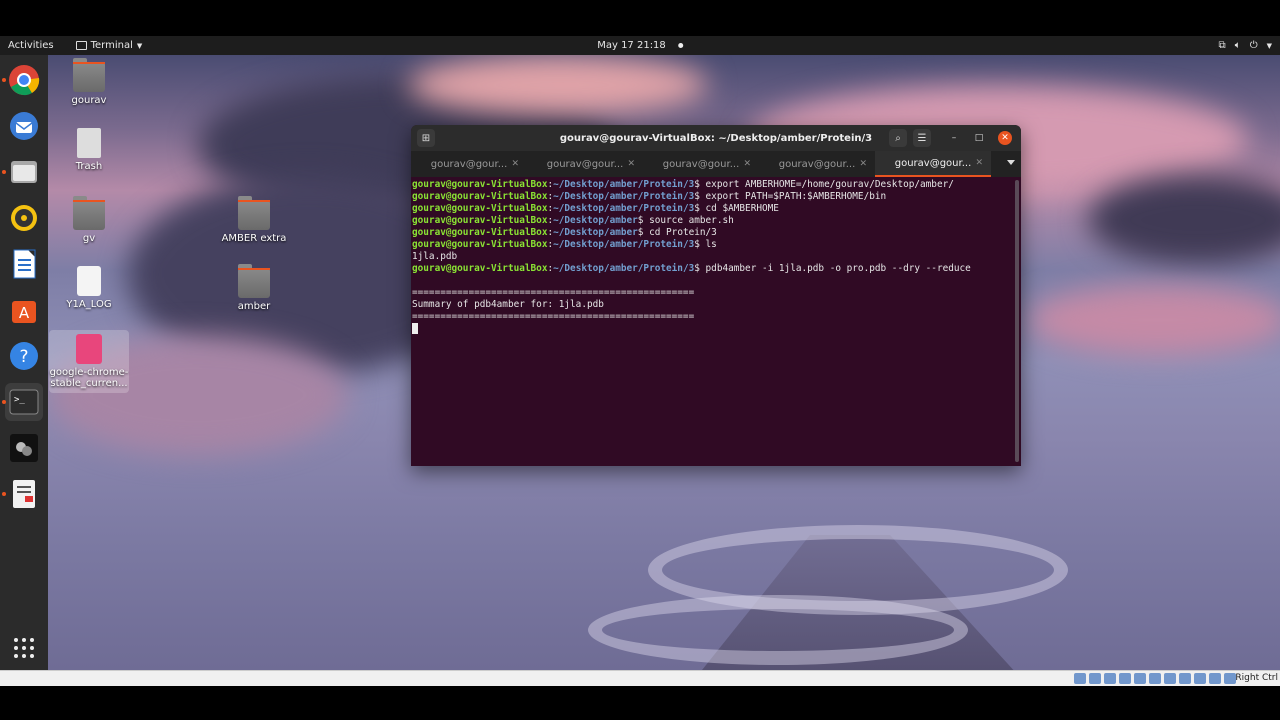  What do you see at coordinates (1080, 678) in the screenshot?
I see `harddisk-icon` at bounding box center [1080, 678].